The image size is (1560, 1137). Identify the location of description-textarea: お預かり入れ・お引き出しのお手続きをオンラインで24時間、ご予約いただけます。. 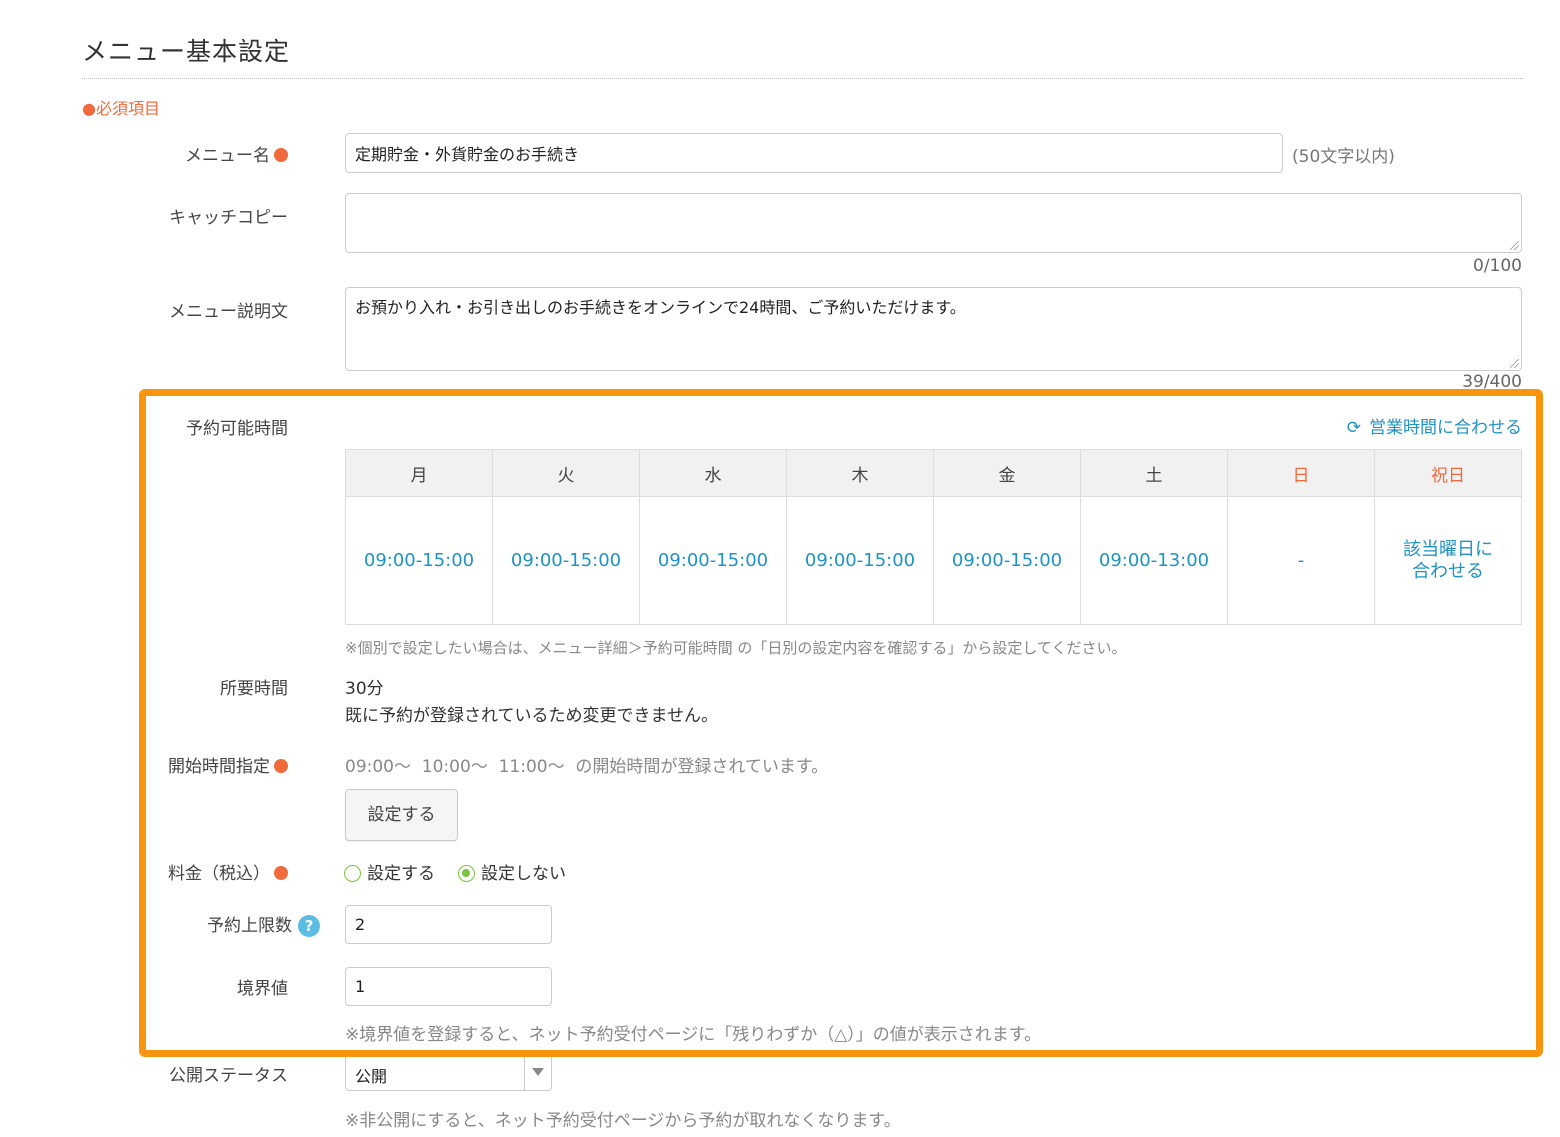
(933, 329).